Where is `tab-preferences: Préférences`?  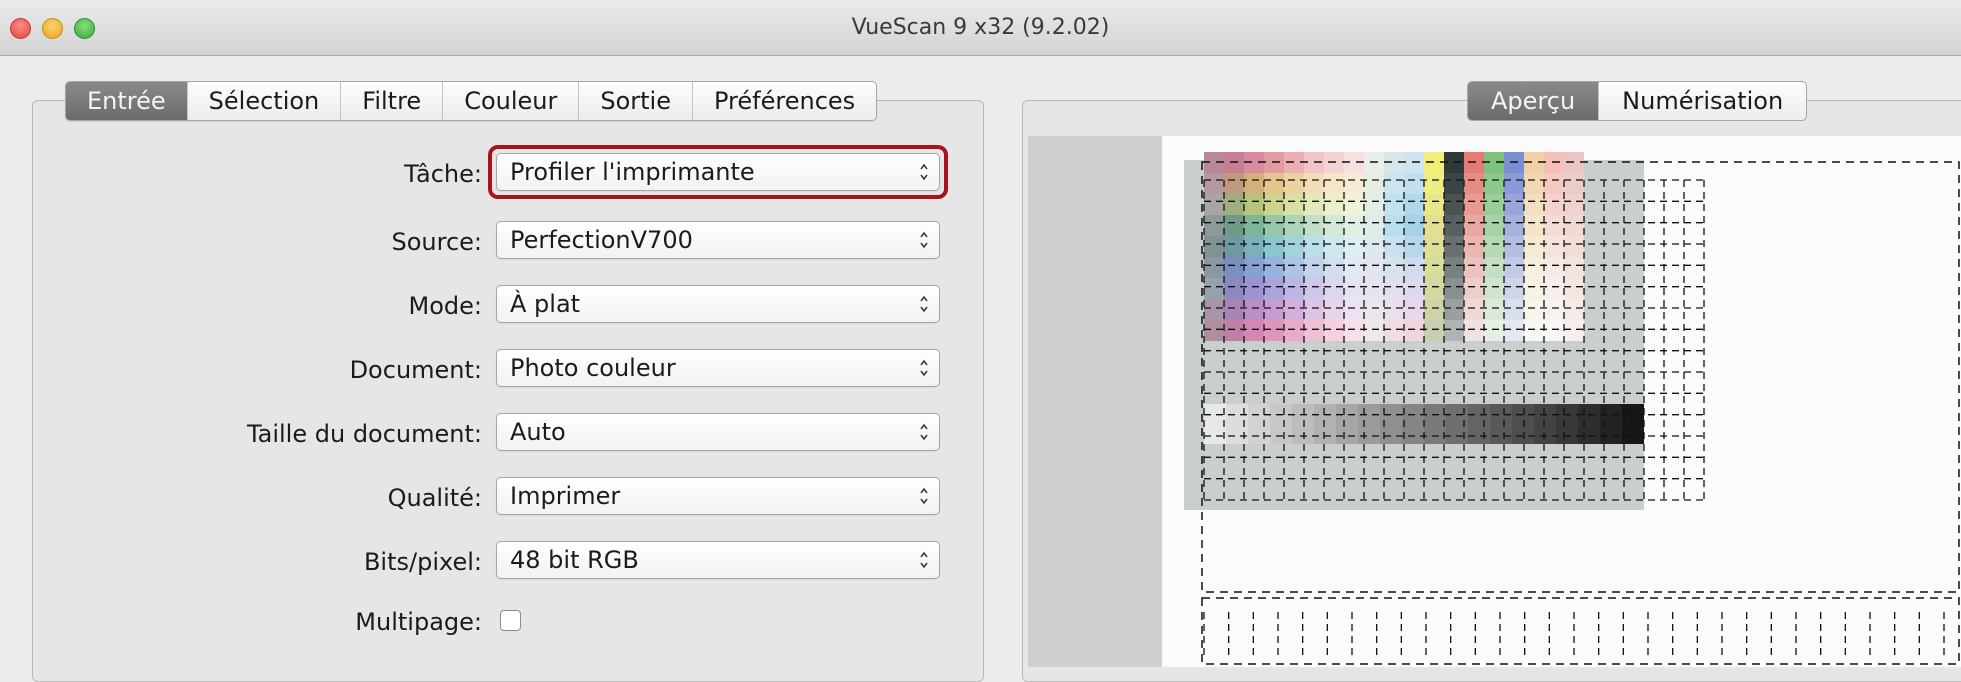 tab-preferences: Préférences is located at coordinates (784, 101).